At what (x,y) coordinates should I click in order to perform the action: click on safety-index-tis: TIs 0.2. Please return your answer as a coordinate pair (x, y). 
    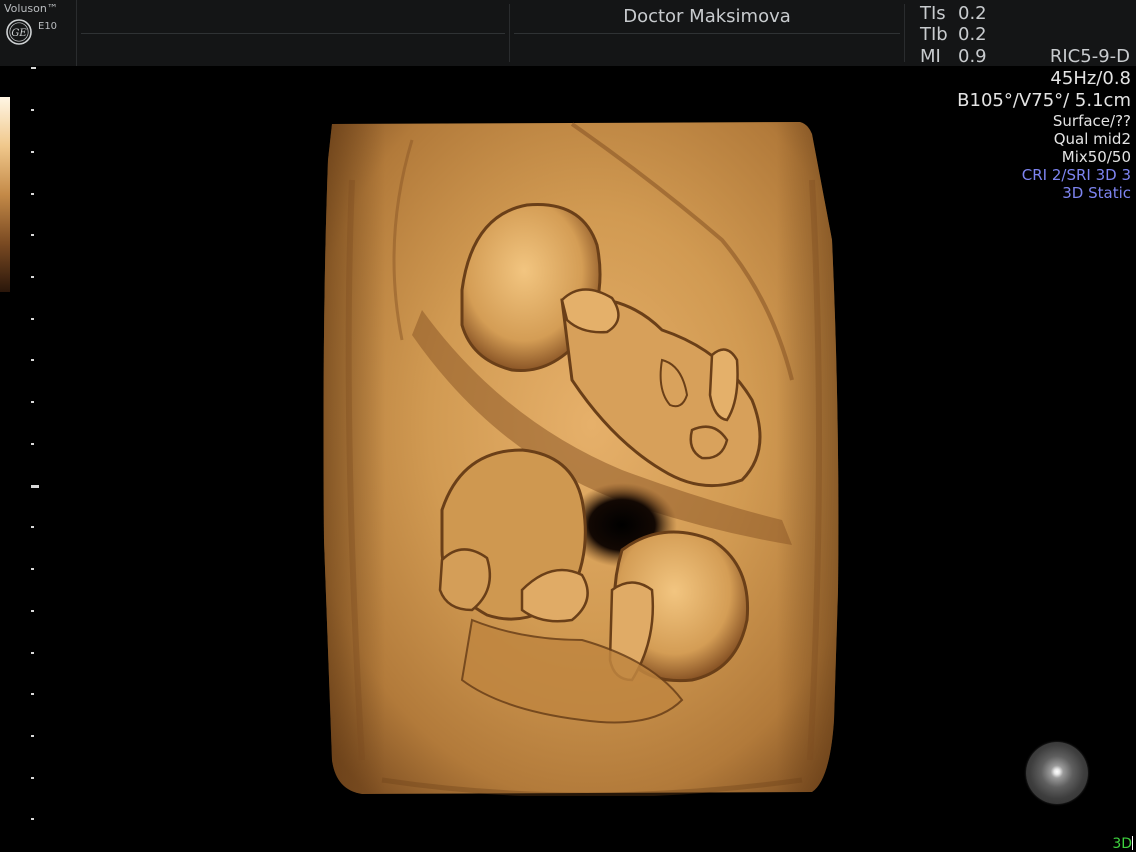
    Looking at the image, I should click on (960, 13).